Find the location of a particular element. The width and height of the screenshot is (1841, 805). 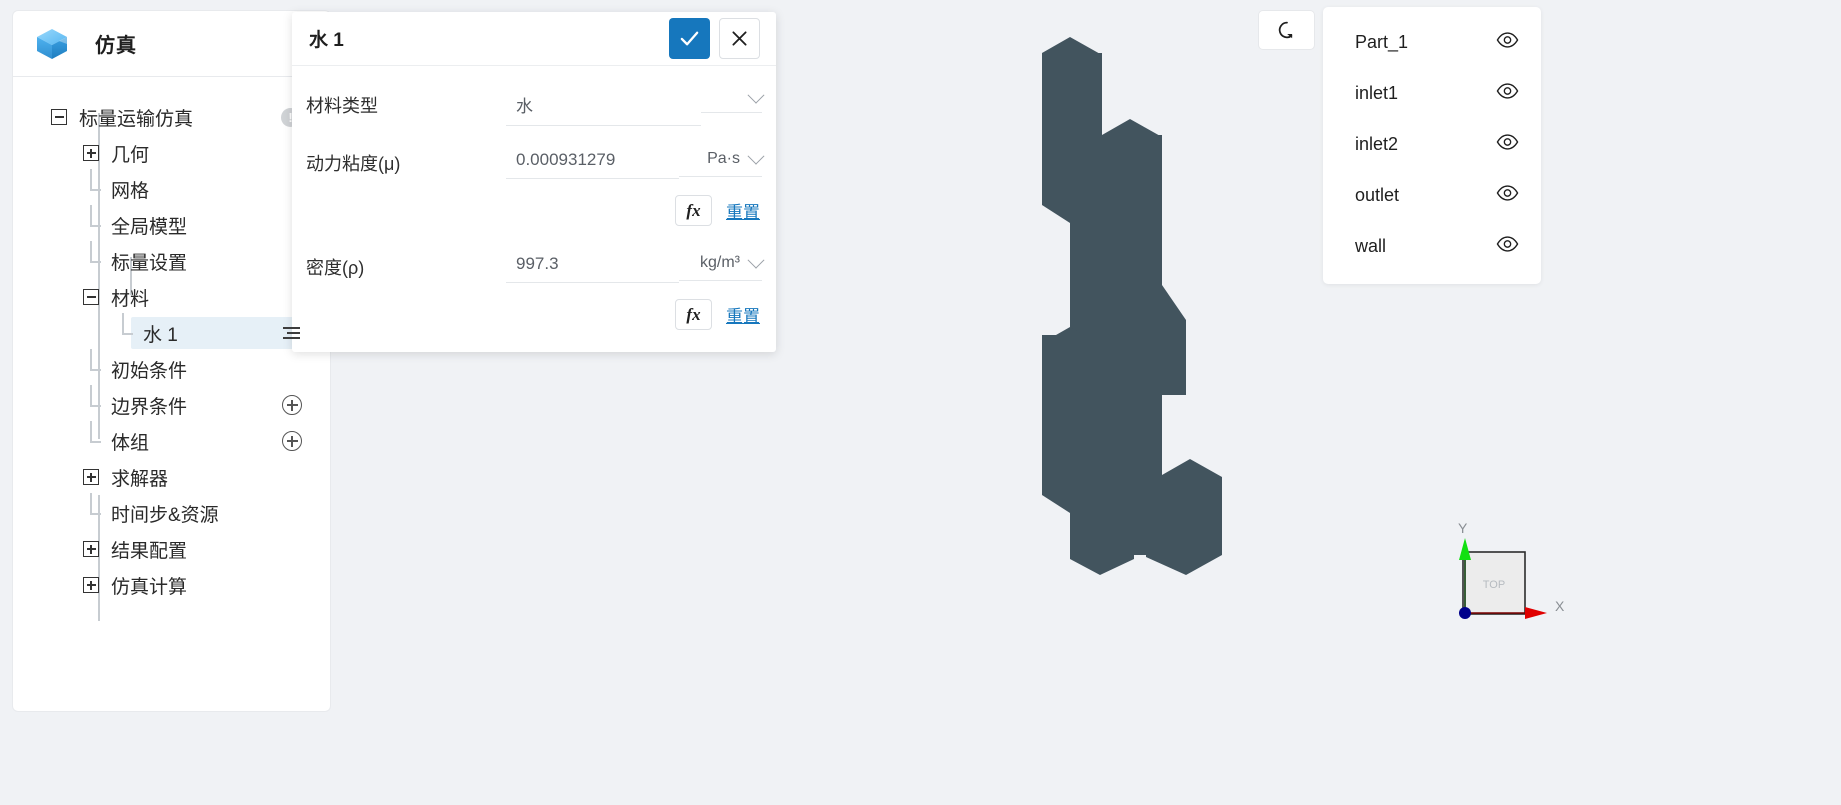

part-name-label: inlet1 is located at coordinates (1377, 93).